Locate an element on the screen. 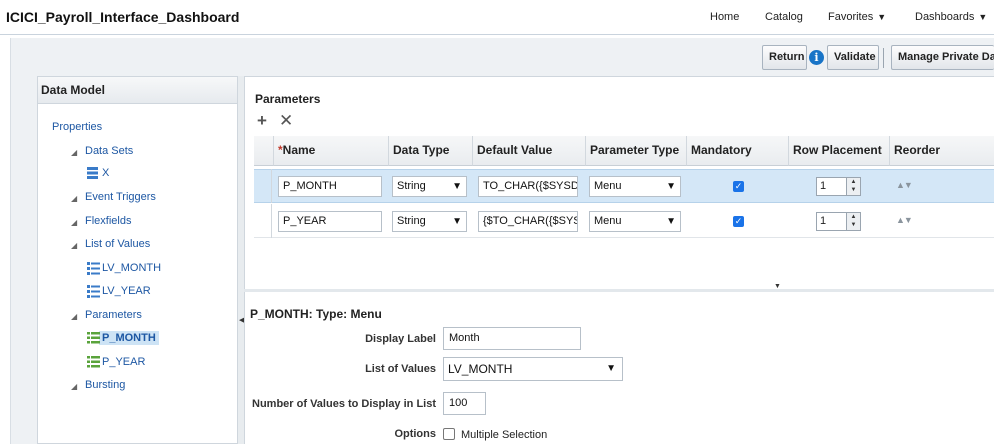 The width and height of the screenshot is (994, 444). data-model-title: Data Model is located at coordinates (73, 90).